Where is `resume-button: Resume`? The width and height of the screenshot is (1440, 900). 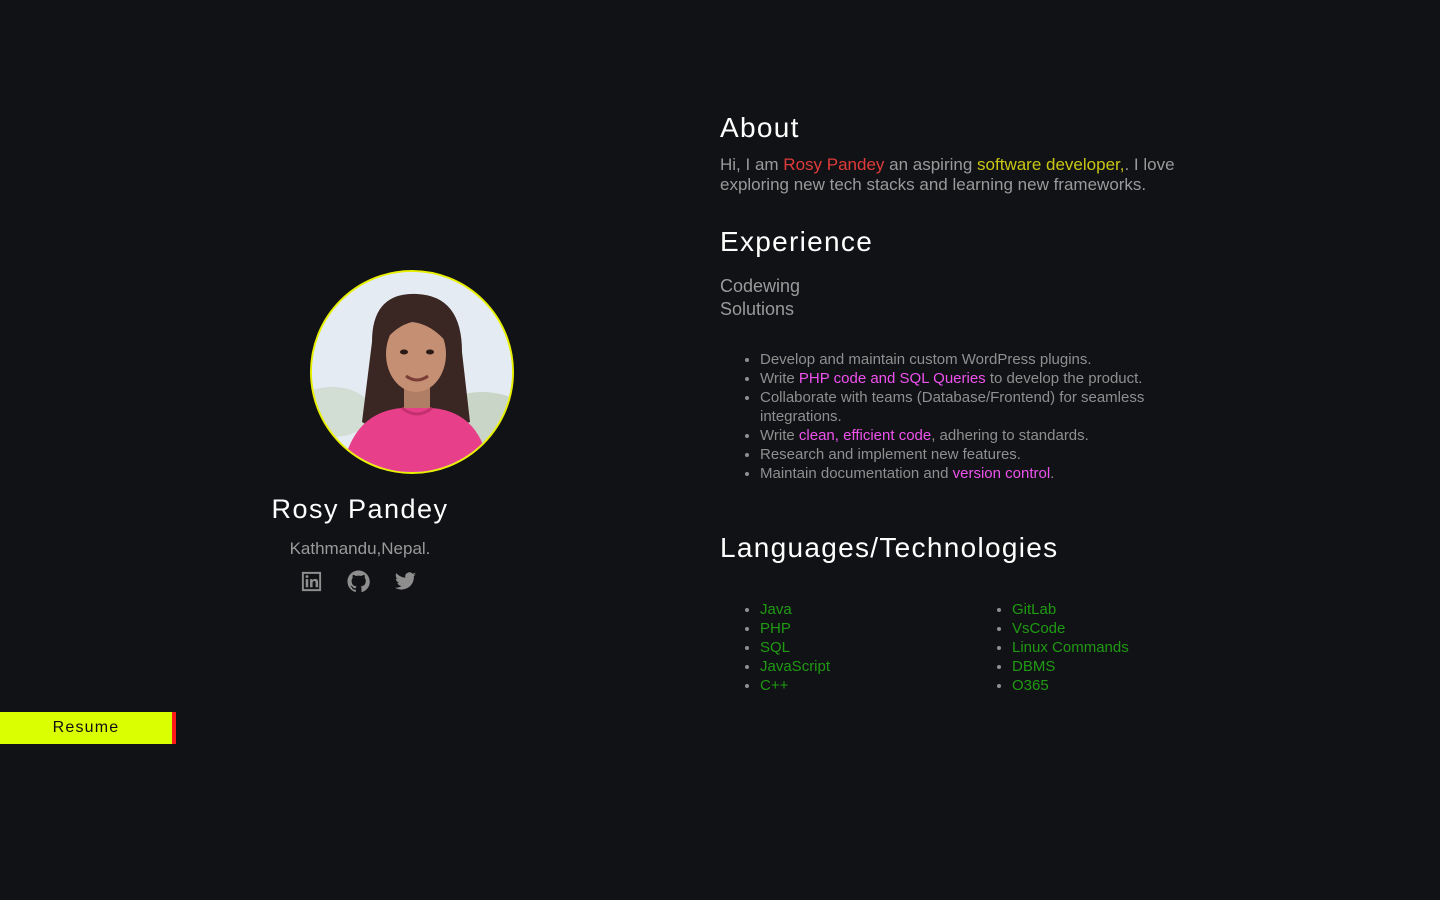 resume-button: Resume is located at coordinates (88, 728).